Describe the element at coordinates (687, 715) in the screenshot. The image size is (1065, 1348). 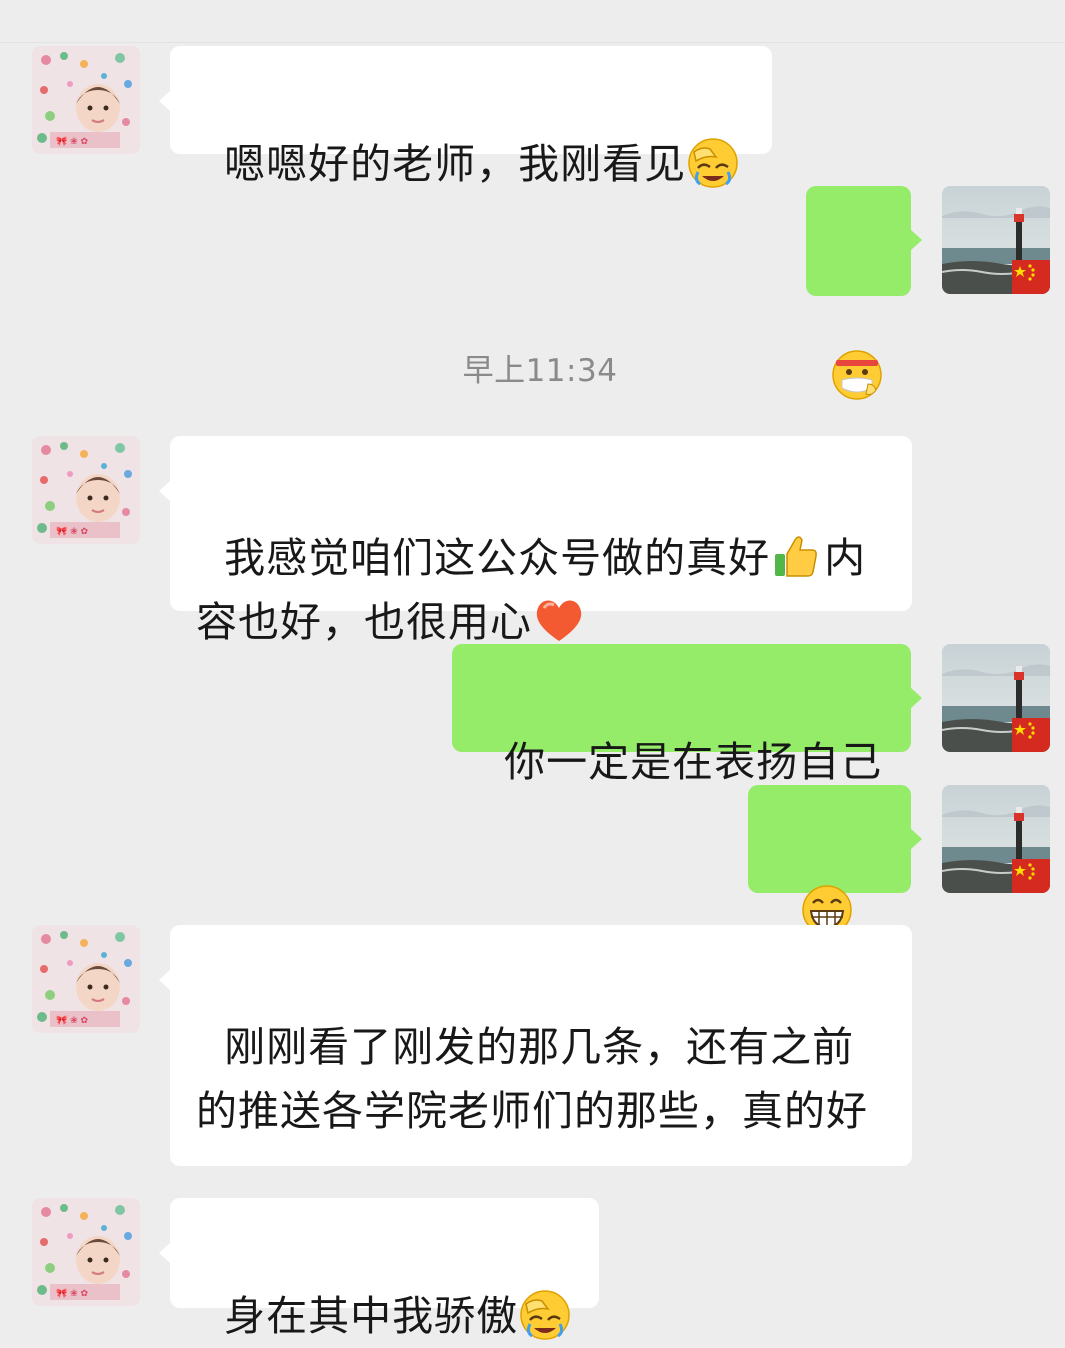
I see `message-bubble-self: 你一定是在表扬自己` at that location.